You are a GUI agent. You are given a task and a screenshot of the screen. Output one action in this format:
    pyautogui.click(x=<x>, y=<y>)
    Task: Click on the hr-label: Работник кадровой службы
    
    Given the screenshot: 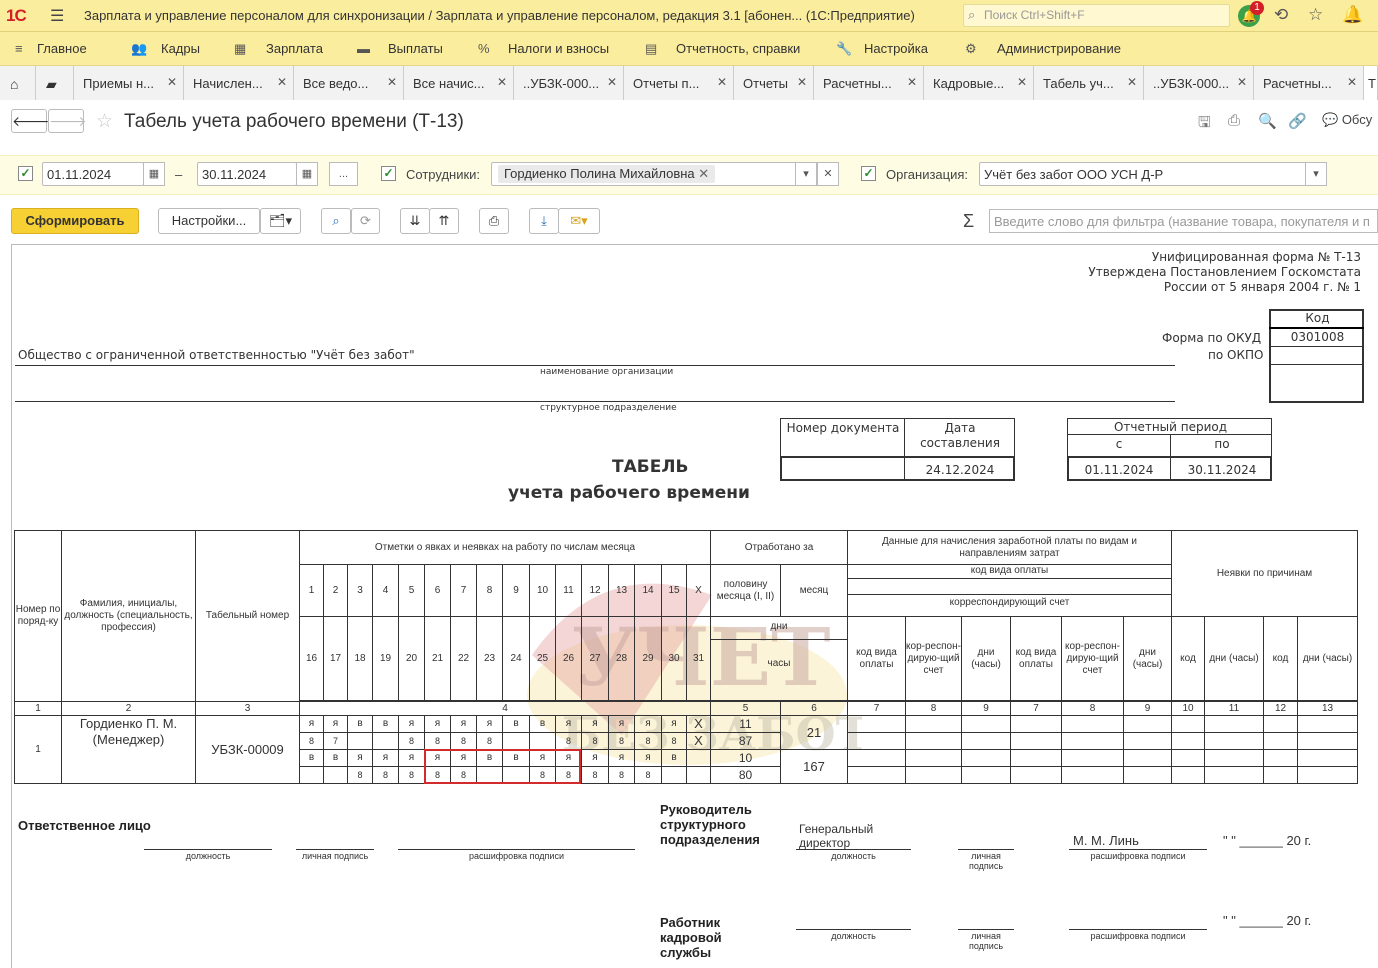 What is the action you would take?
    pyautogui.click(x=691, y=937)
    